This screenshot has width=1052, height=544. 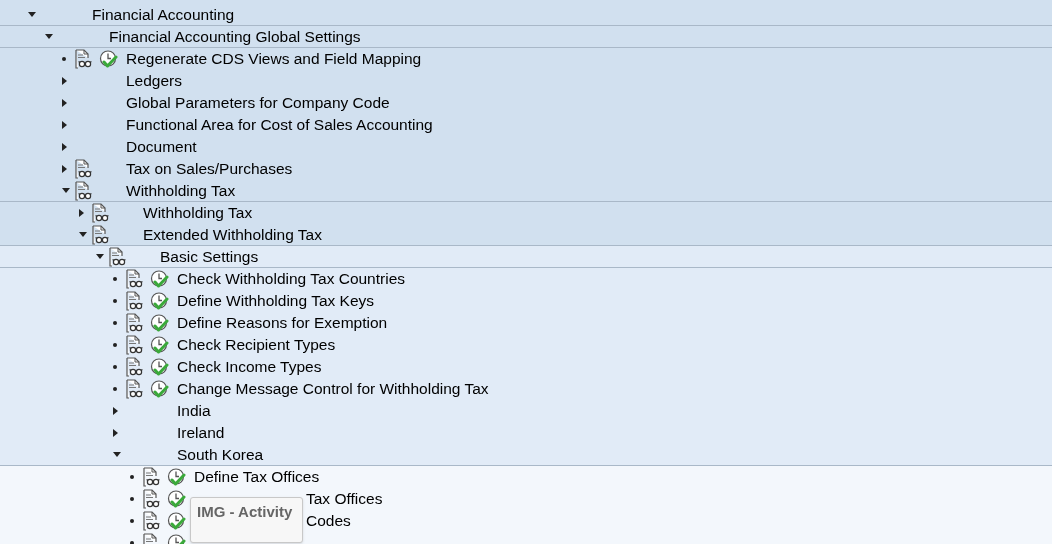 I want to click on tree-node-label: Global Parameters for Company Code, so click(x=258, y=103).